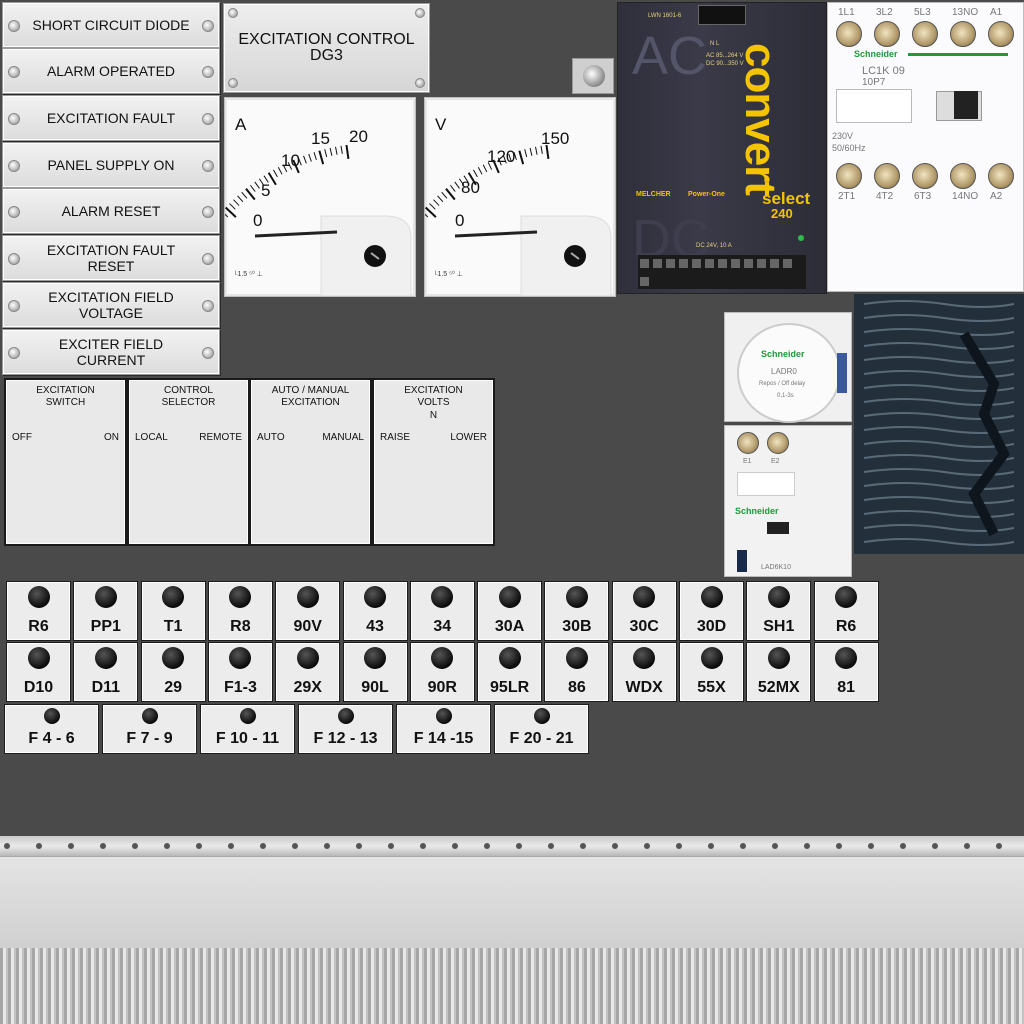  Describe the element at coordinates (271, 437) in the screenshot. I see `switch-left-label: AUTO` at that location.